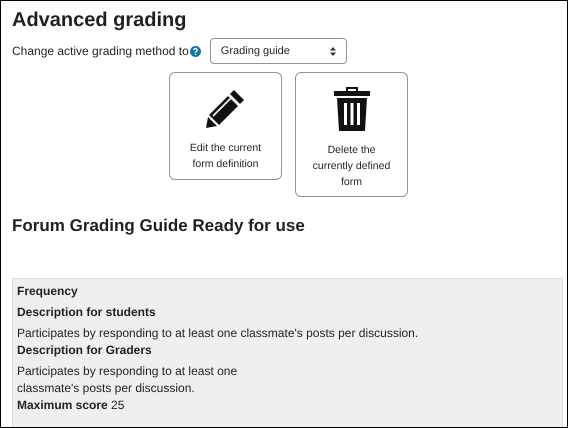 Image resolution: width=568 pixels, height=428 pixels. What do you see at coordinates (351, 109) in the screenshot?
I see `trash-icon` at bounding box center [351, 109].